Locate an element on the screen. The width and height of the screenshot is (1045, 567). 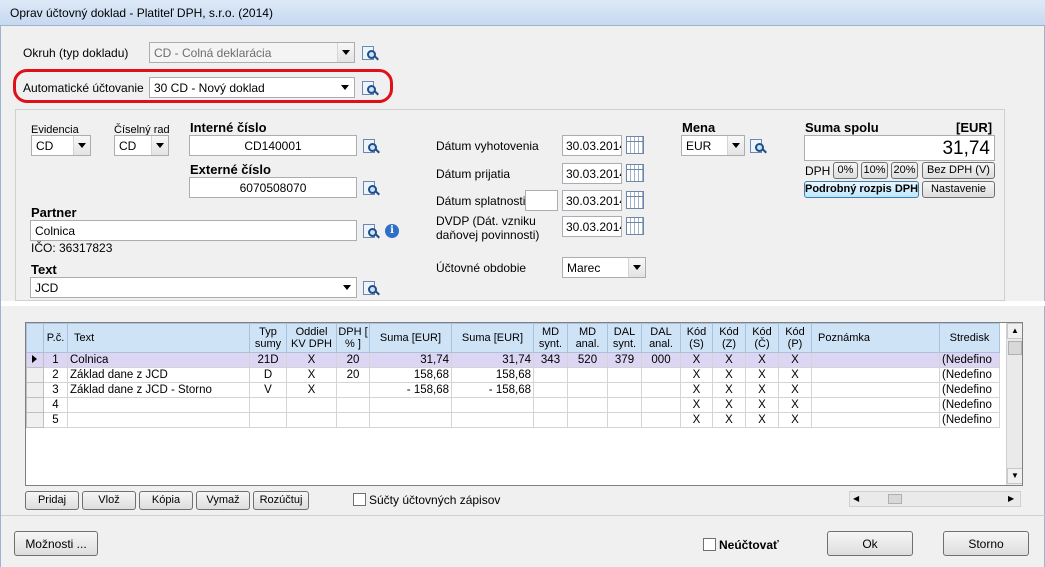
table-cell: 31,74 is located at coordinates (492, 360).